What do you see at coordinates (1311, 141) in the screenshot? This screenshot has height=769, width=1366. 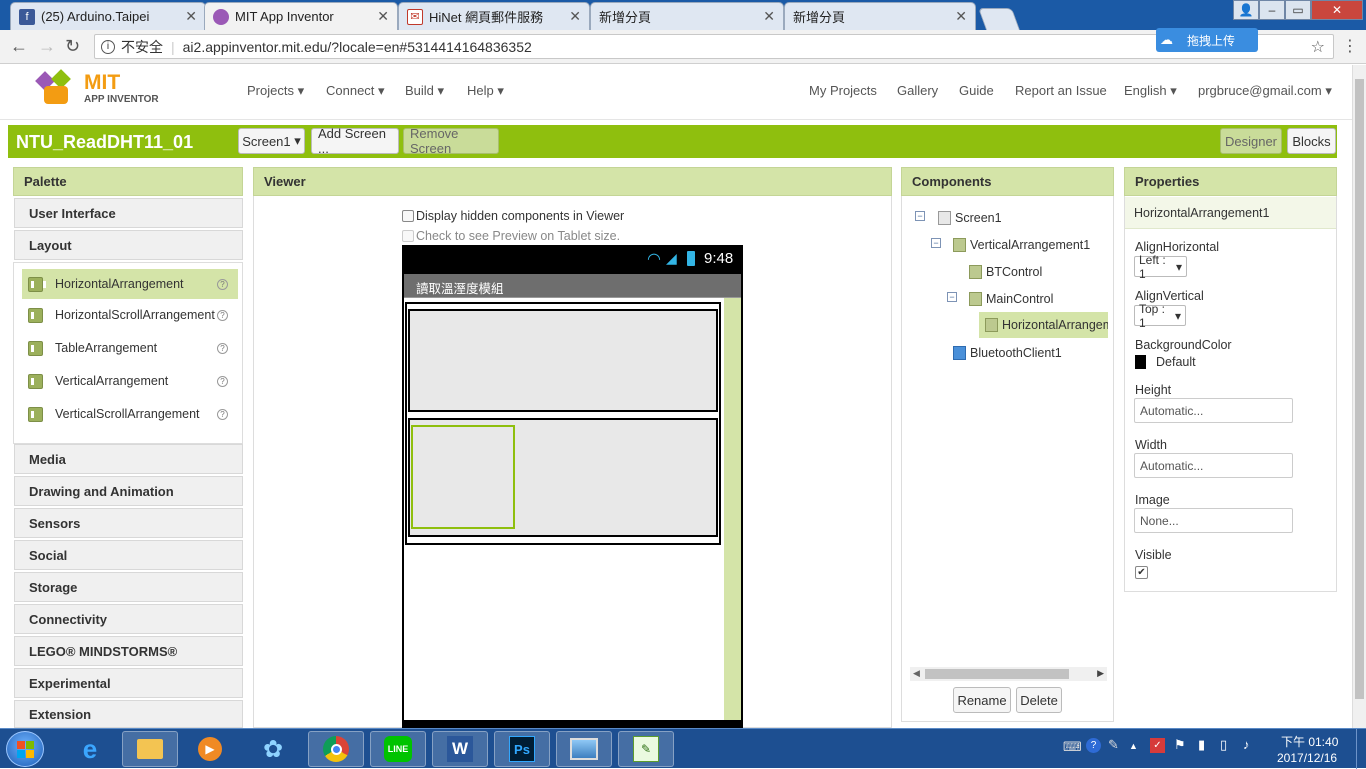 I see `blocks-button: Blocks` at bounding box center [1311, 141].